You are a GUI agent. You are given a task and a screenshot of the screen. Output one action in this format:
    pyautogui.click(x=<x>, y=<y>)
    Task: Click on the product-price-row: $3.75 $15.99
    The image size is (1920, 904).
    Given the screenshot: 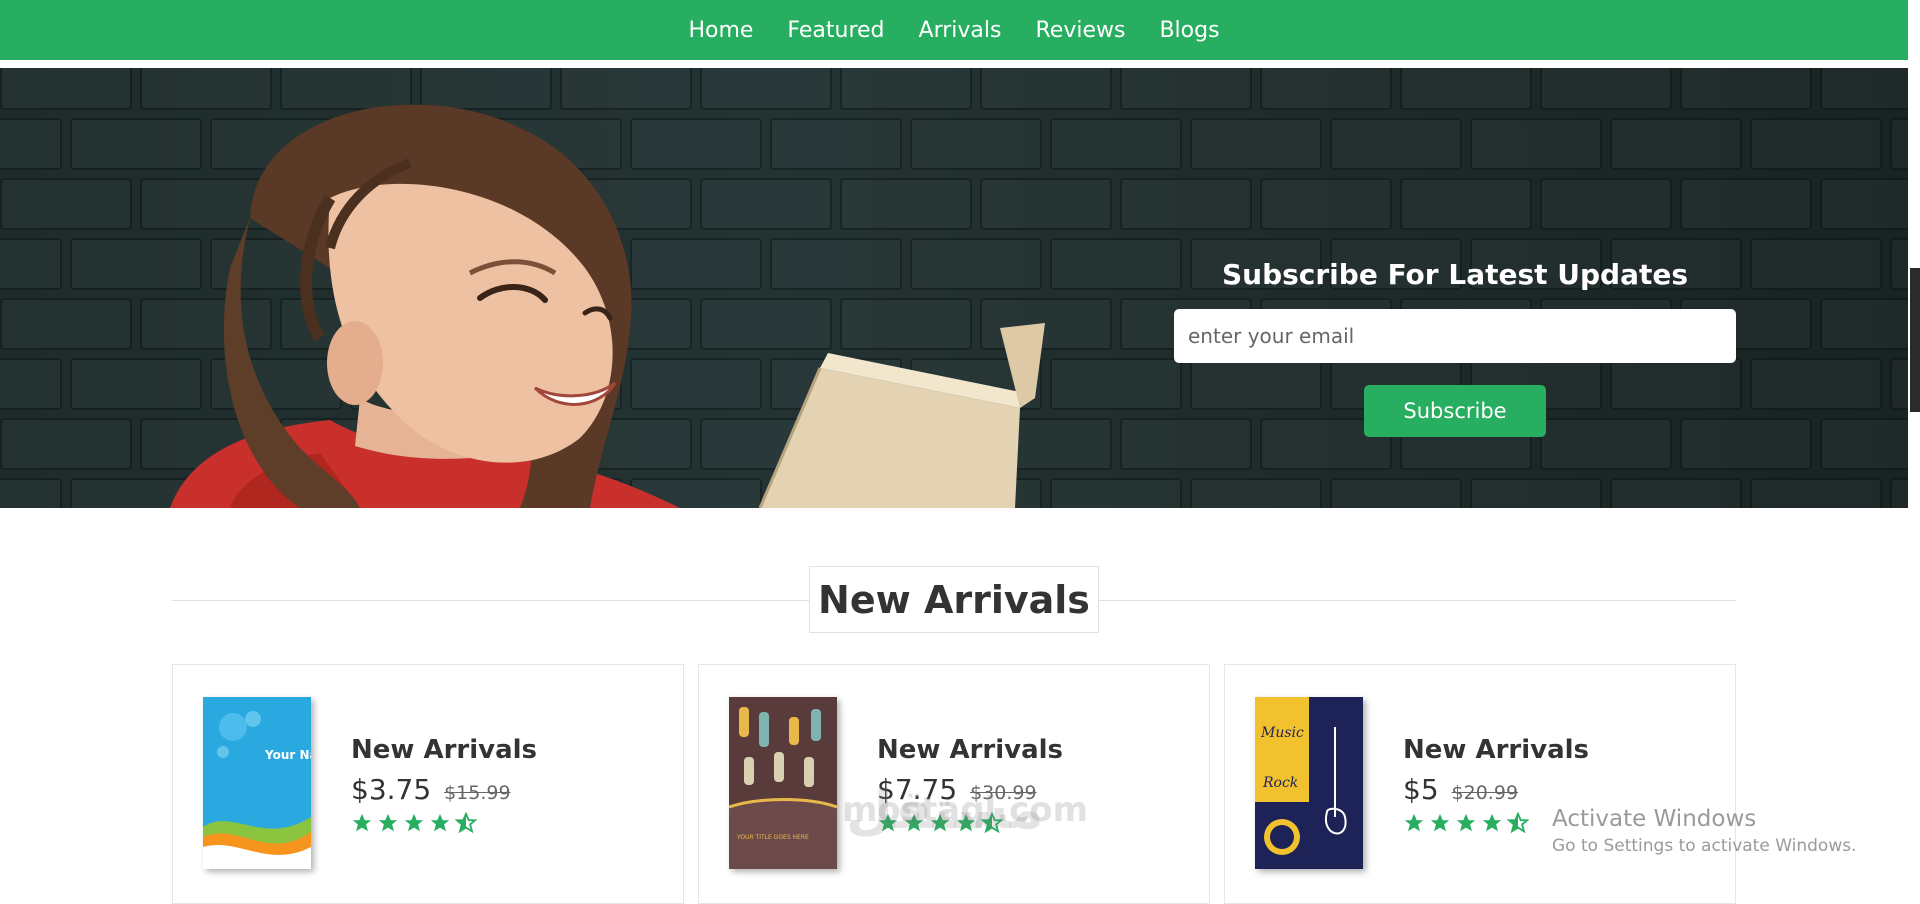 What is the action you would take?
    pyautogui.click(x=444, y=789)
    